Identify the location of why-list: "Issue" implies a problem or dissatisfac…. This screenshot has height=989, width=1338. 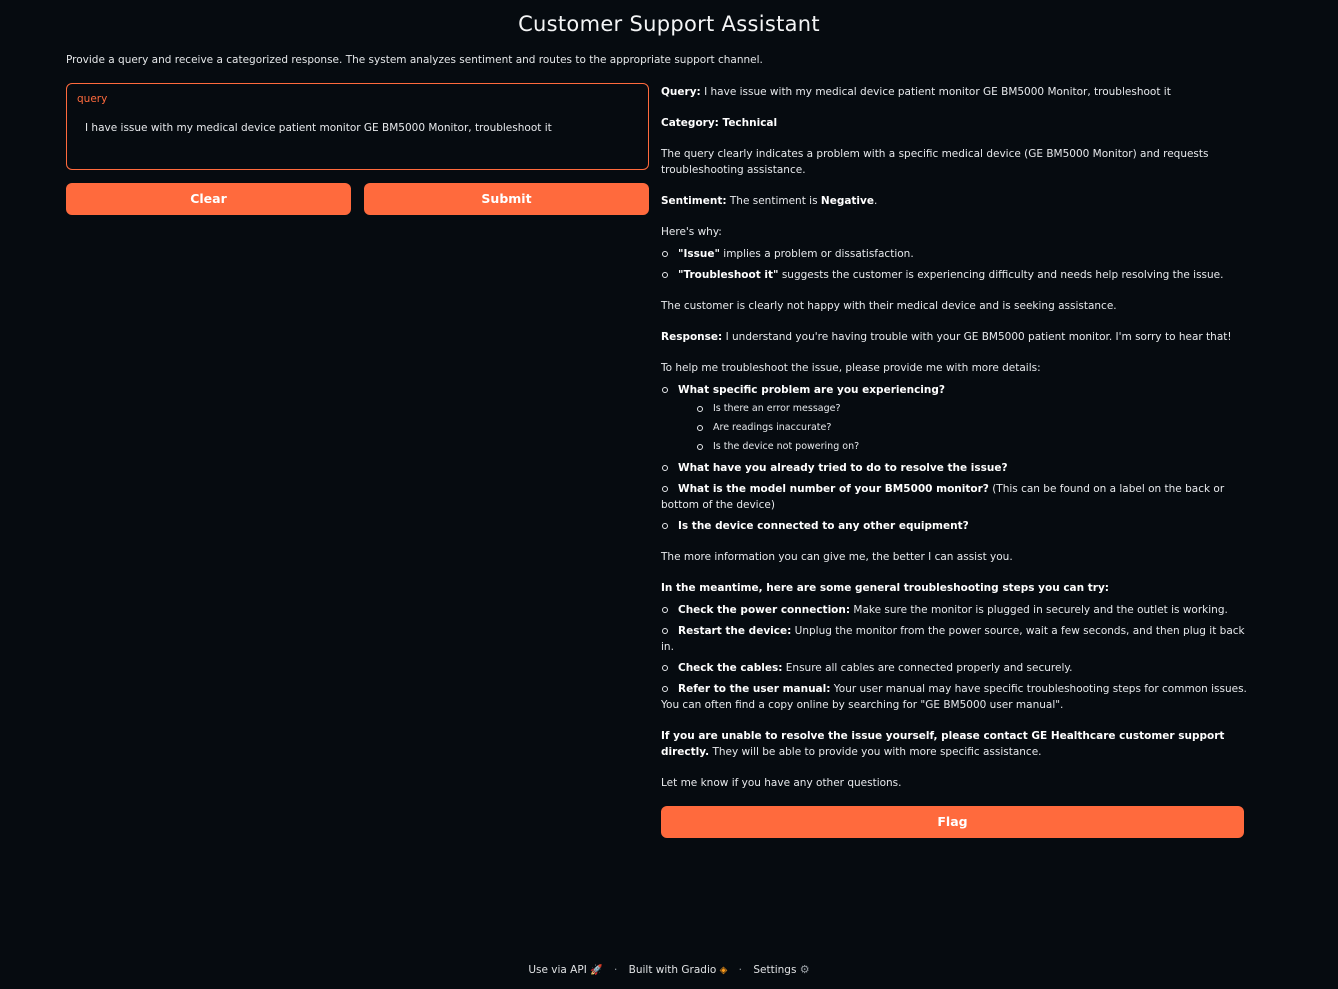
(956, 264).